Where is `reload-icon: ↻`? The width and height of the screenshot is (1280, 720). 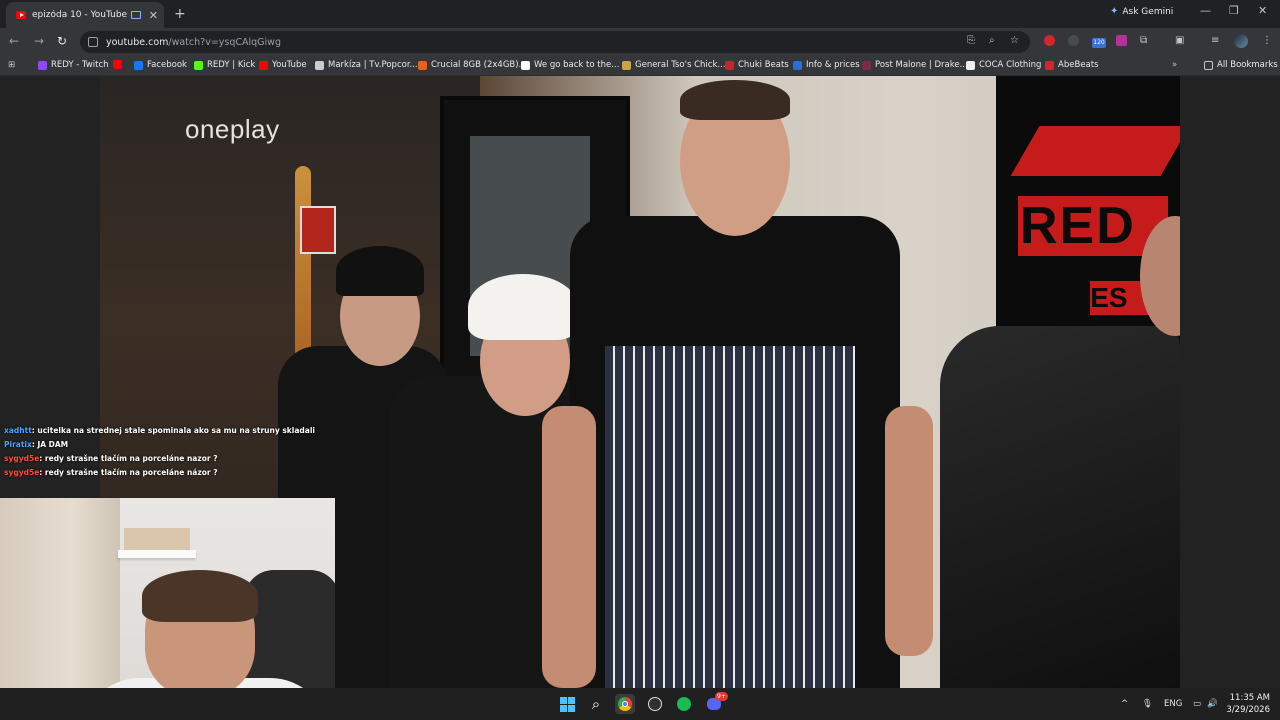 reload-icon: ↻ is located at coordinates (62, 41).